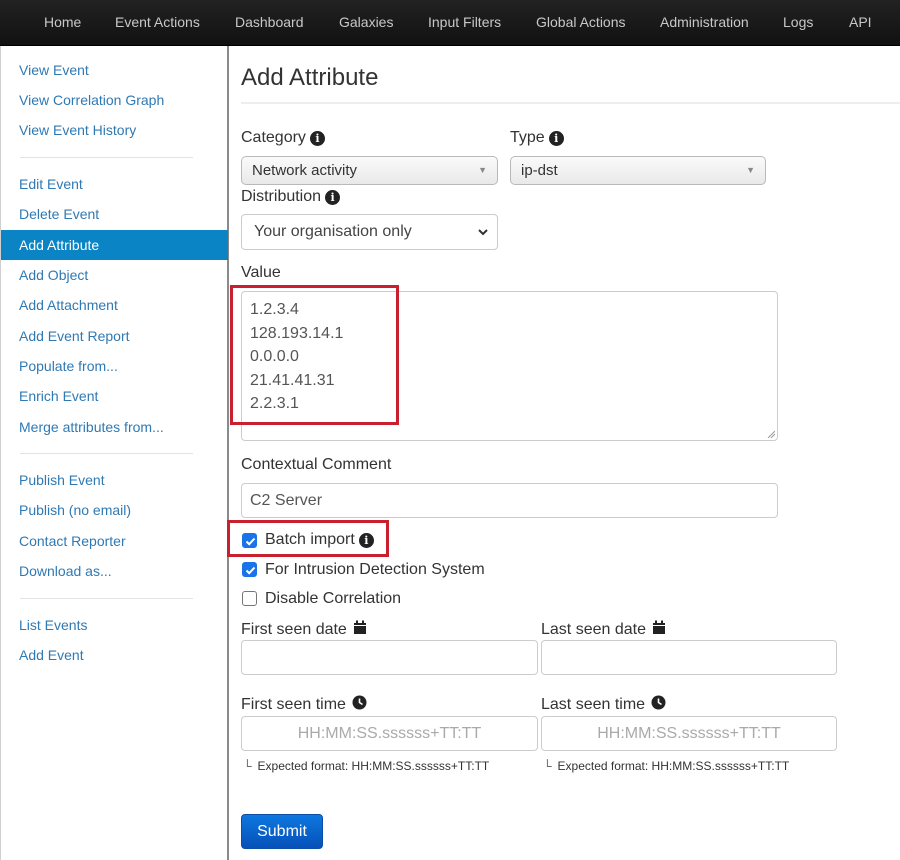  Describe the element at coordinates (273, 137) in the screenshot. I see `category-label-text: Category` at that location.